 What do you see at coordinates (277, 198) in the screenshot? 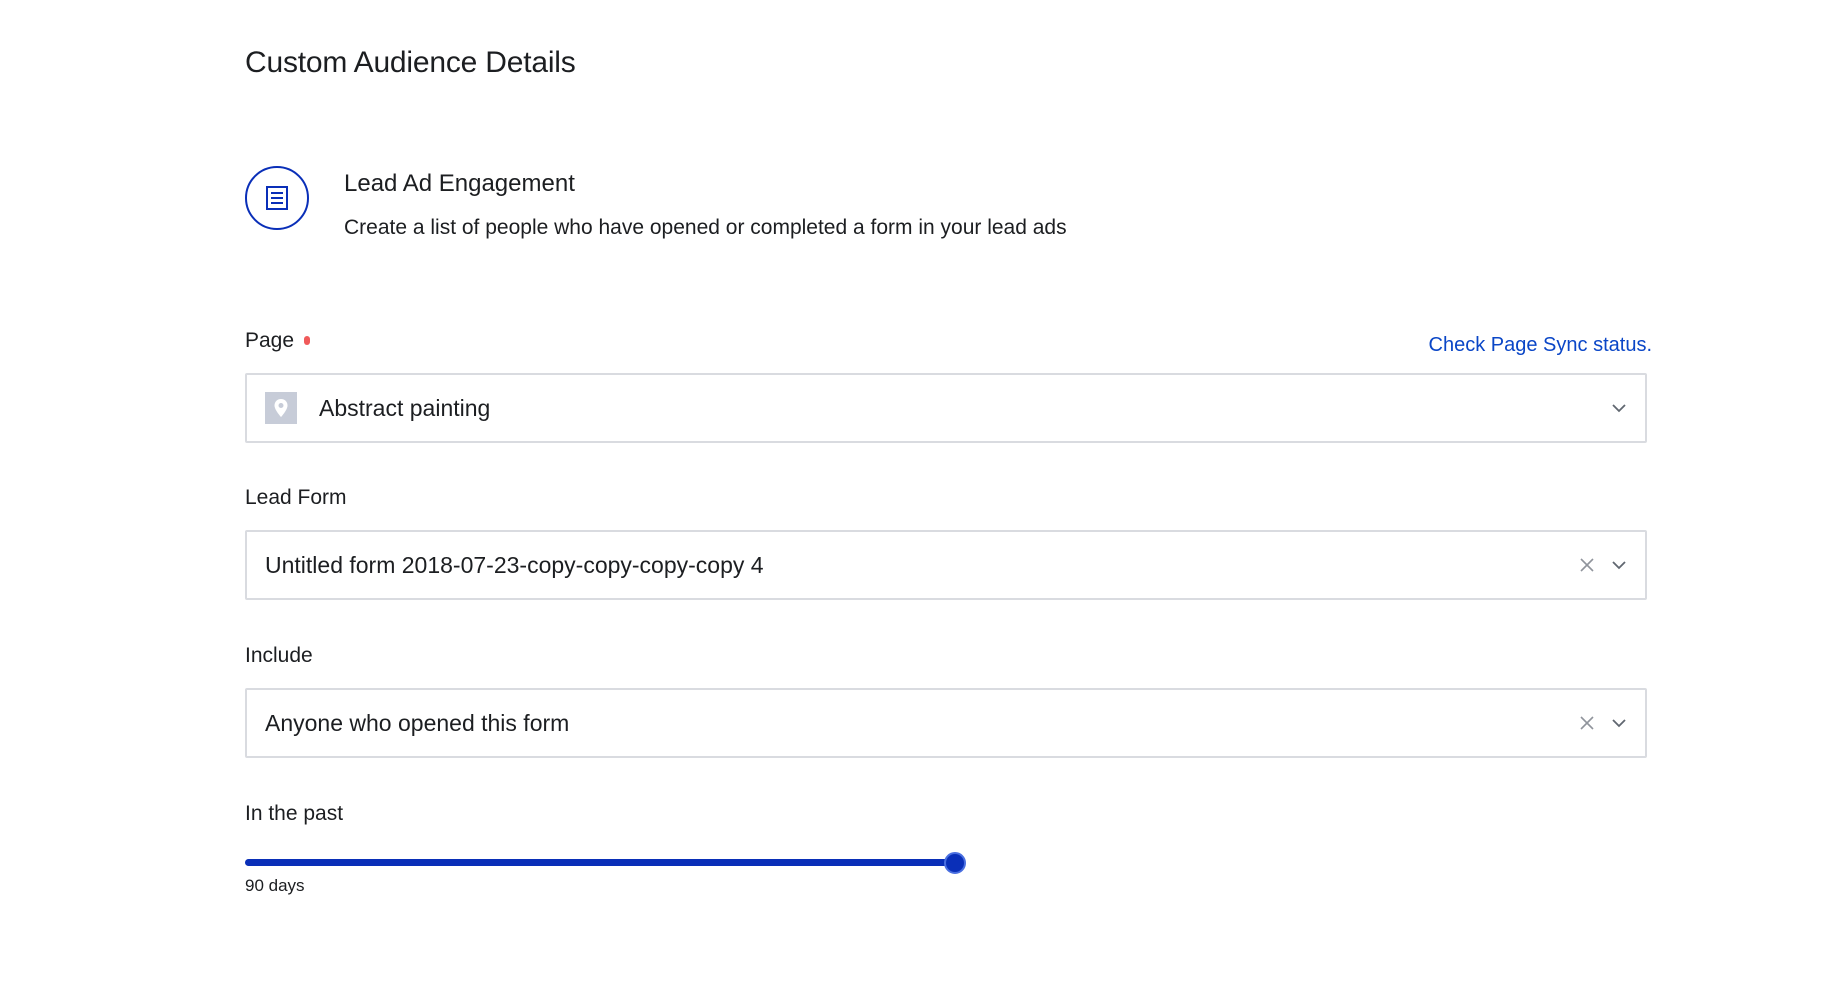
I see `form-list-icon` at bounding box center [277, 198].